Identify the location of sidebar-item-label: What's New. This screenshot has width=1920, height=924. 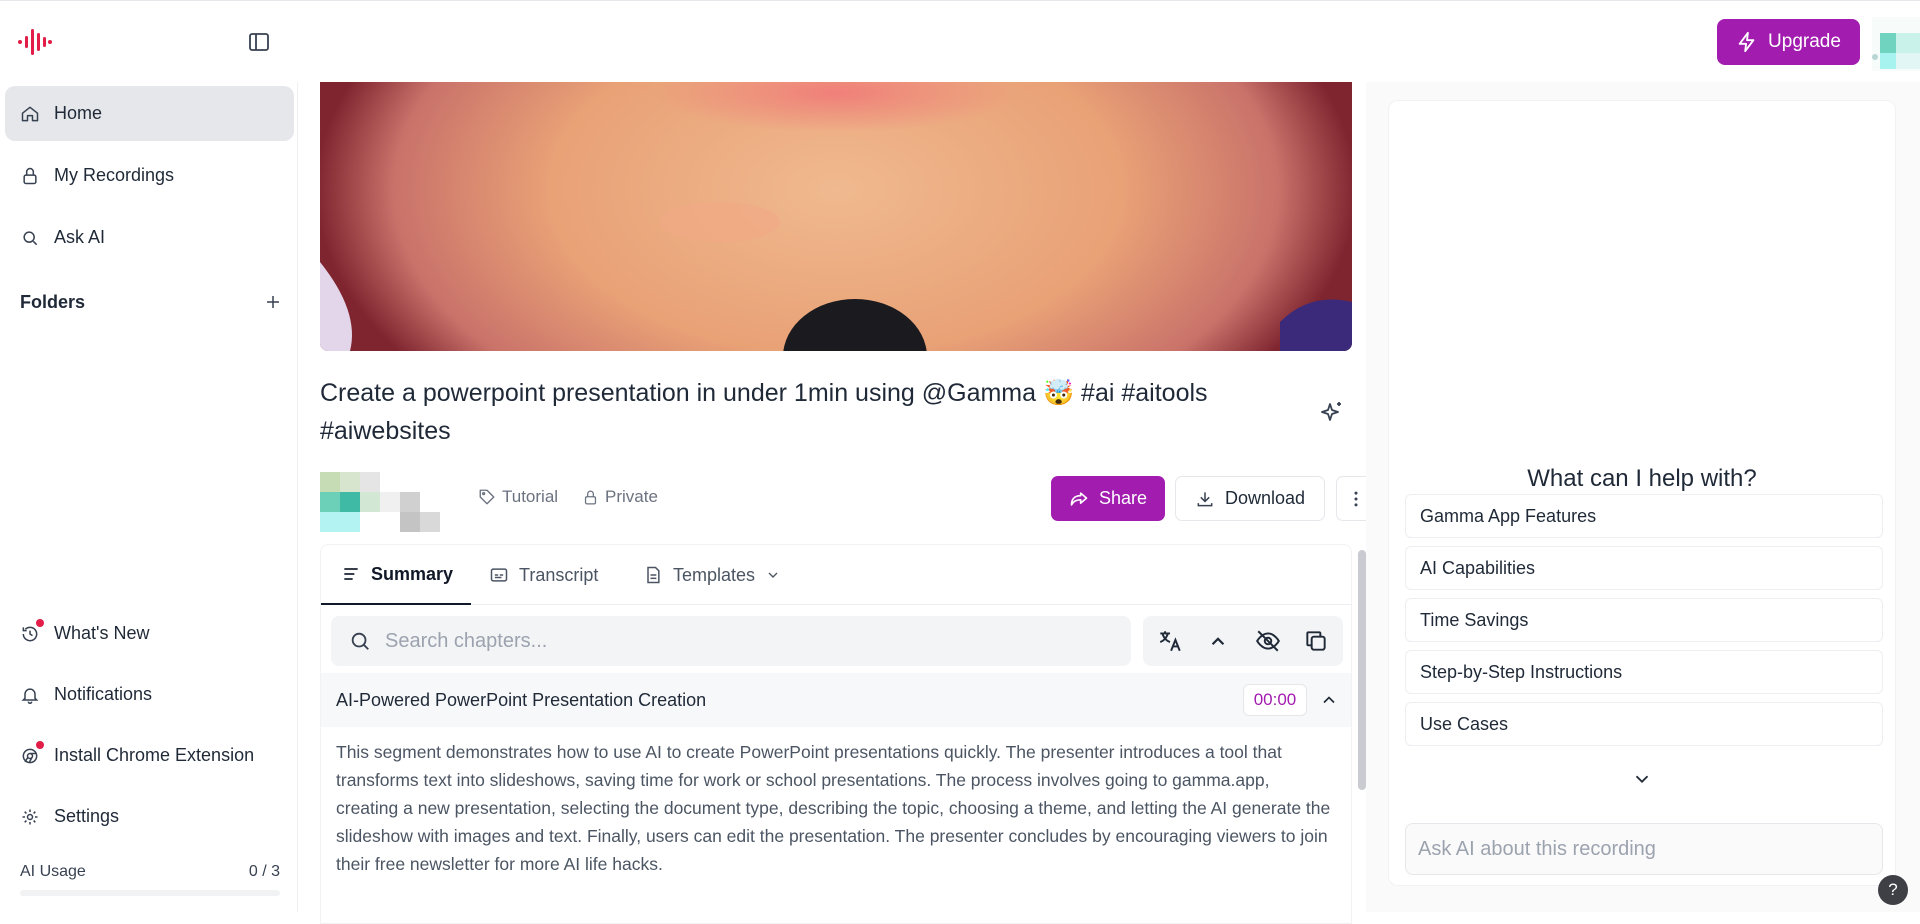
(102, 633).